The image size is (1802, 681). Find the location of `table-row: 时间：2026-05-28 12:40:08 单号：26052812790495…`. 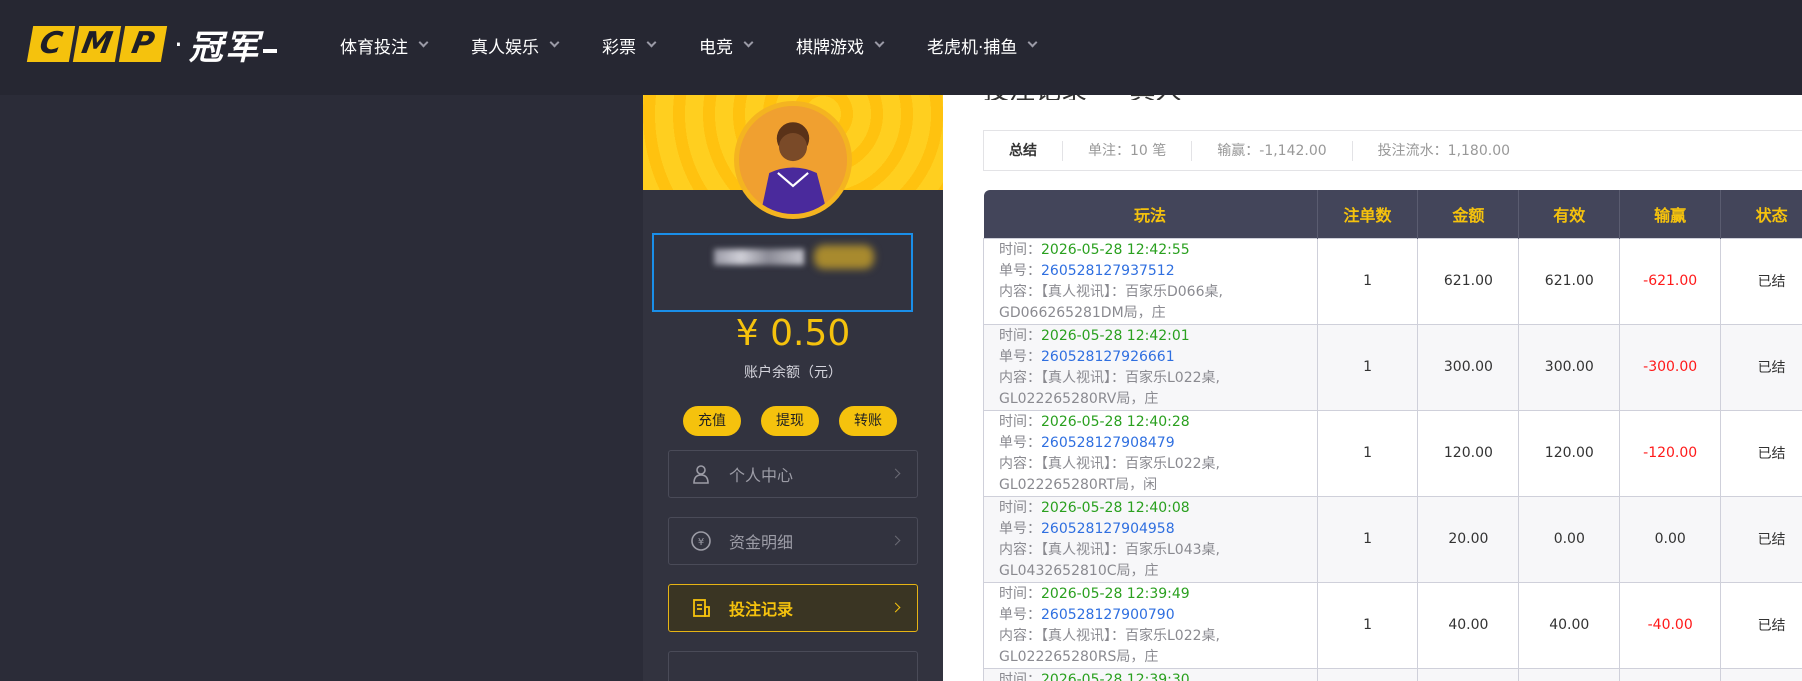

table-row: 时间：2026-05-28 12:40:08 单号：26052812790495… is located at coordinates (1392, 539).